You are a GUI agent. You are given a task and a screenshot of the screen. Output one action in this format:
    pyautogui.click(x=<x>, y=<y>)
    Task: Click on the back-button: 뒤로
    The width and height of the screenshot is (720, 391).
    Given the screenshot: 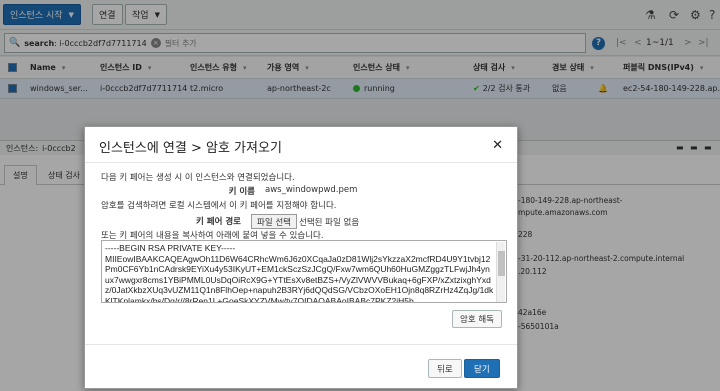 What is the action you would take?
    pyautogui.click(x=445, y=368)
    